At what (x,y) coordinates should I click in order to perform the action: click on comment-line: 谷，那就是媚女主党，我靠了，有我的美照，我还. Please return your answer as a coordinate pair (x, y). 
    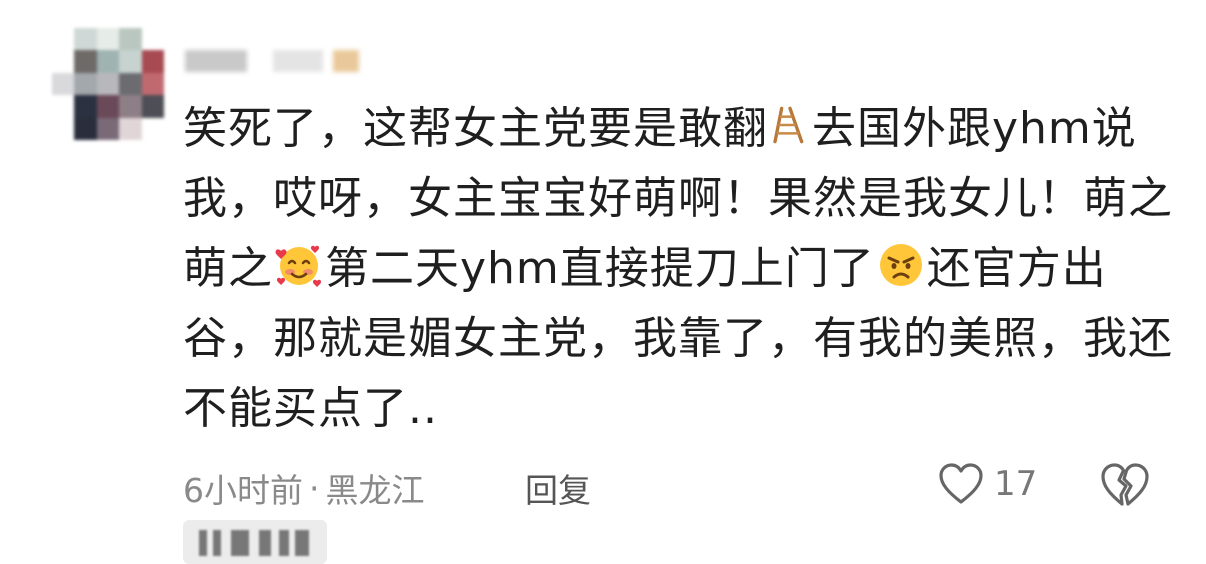
    Looking at the image, I should click on (678, 339).